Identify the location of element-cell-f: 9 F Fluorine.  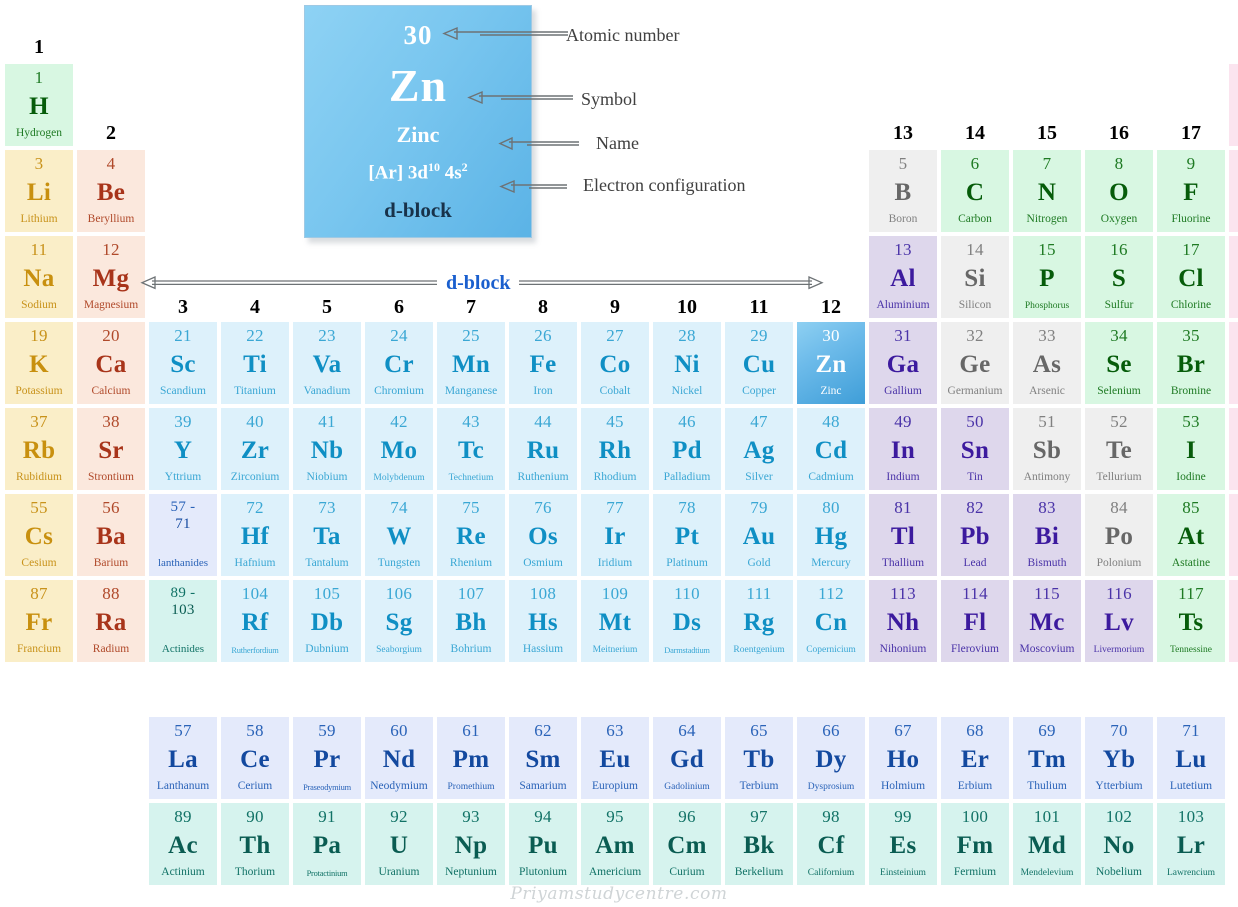
(1191, 191).